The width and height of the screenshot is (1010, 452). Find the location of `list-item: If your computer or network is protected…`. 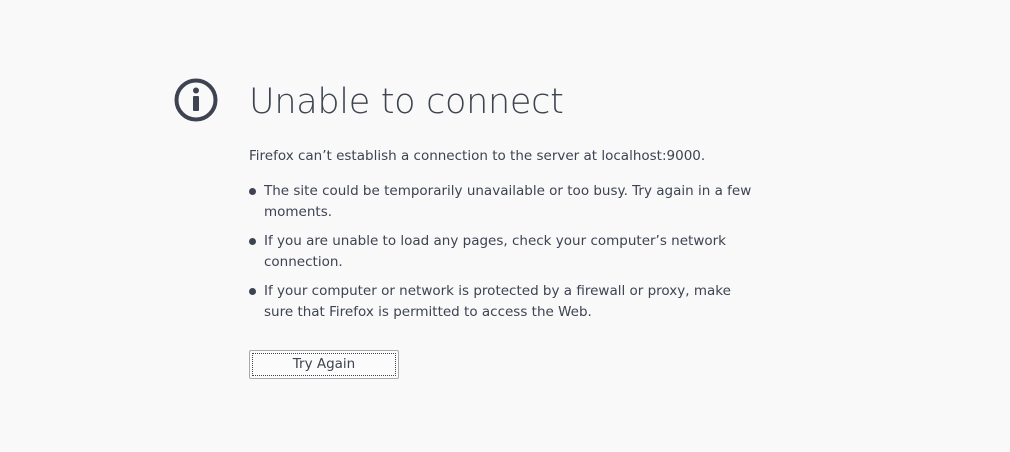

list-item: If your computer or network is protected… is located at coordinates (506, 302).